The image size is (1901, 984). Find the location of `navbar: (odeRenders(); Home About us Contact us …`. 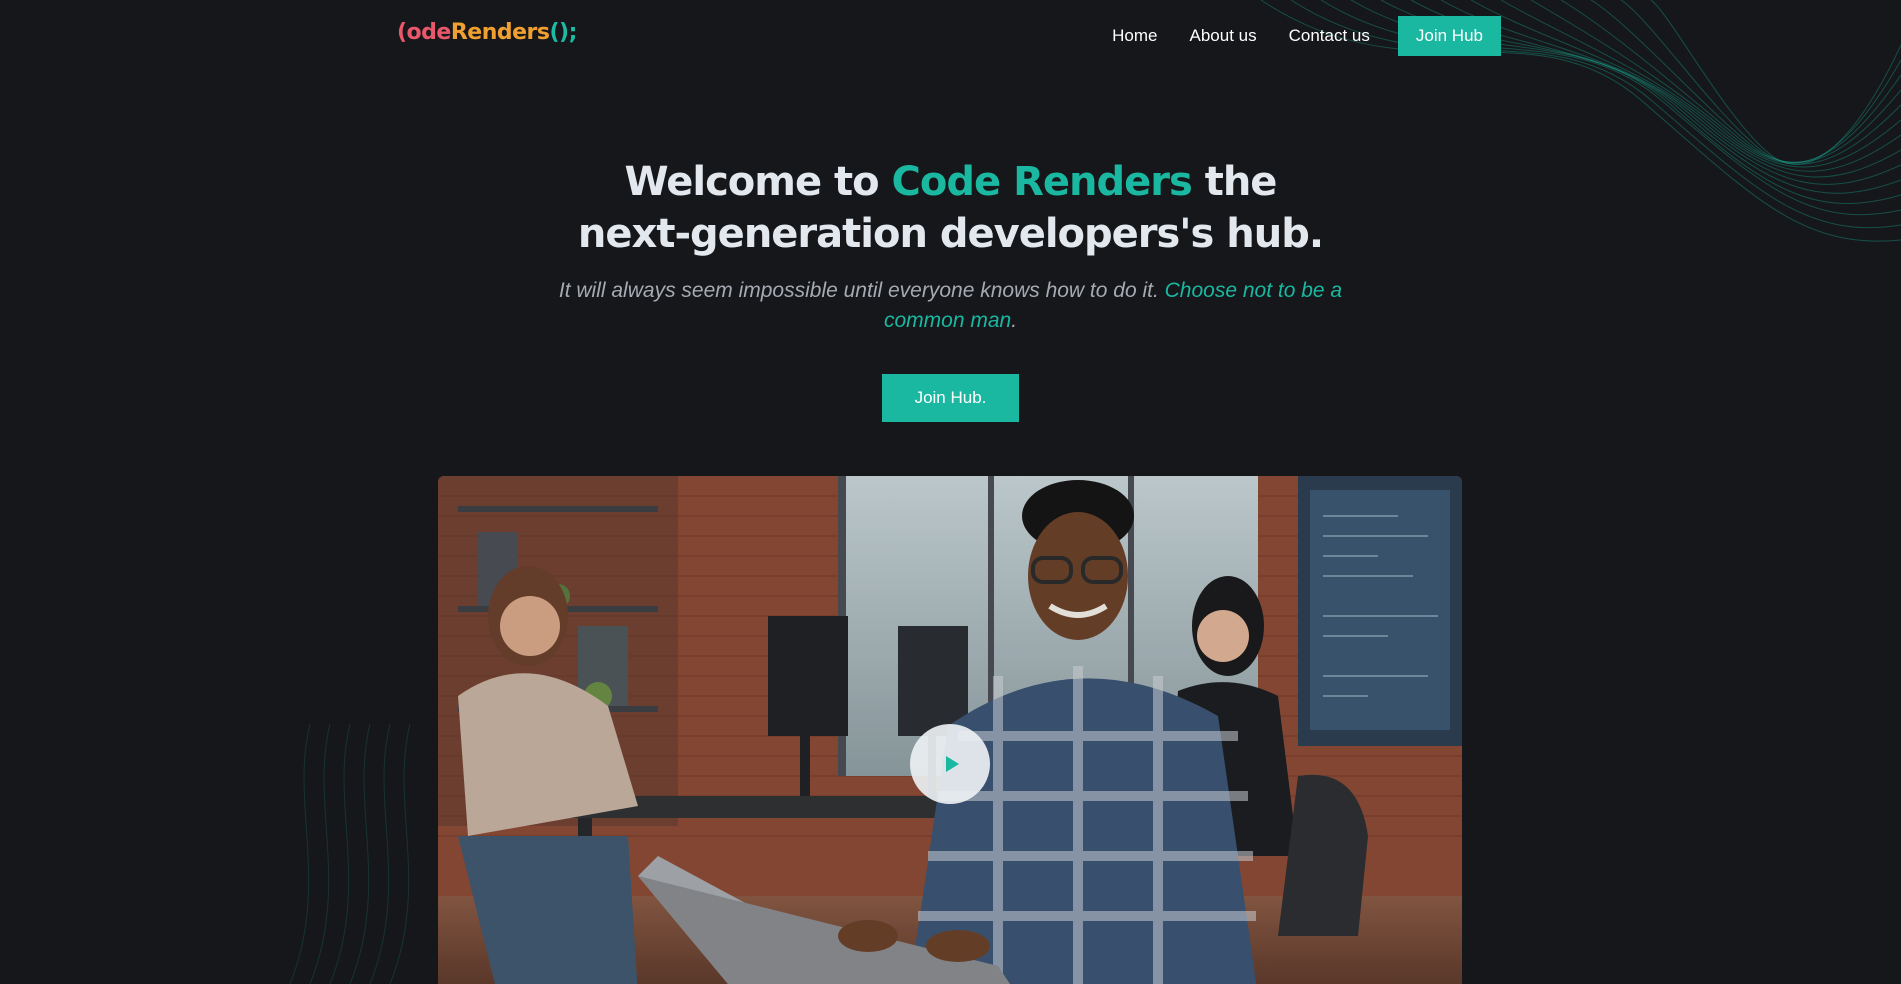

navbar: (odeRenders(); Home About us Contact us … is located at coordinates (950, 36).